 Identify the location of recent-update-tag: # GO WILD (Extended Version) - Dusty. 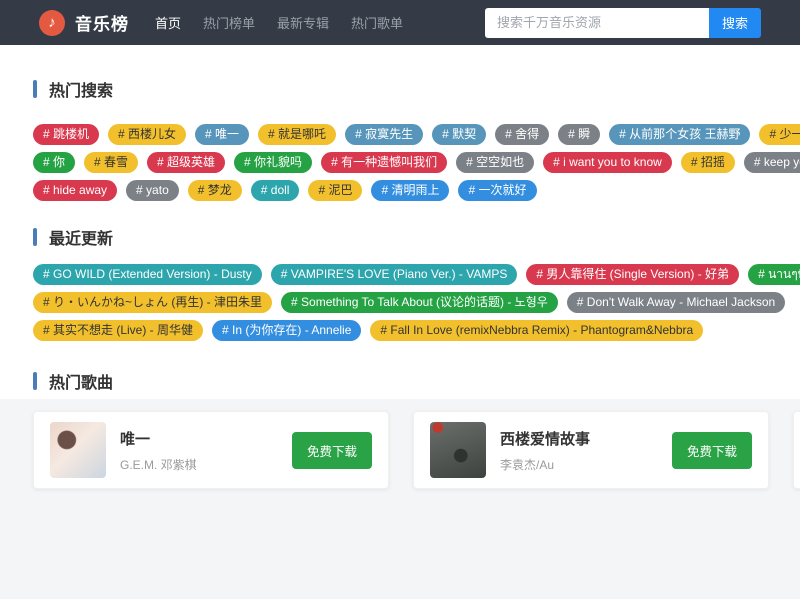
(147, 274).